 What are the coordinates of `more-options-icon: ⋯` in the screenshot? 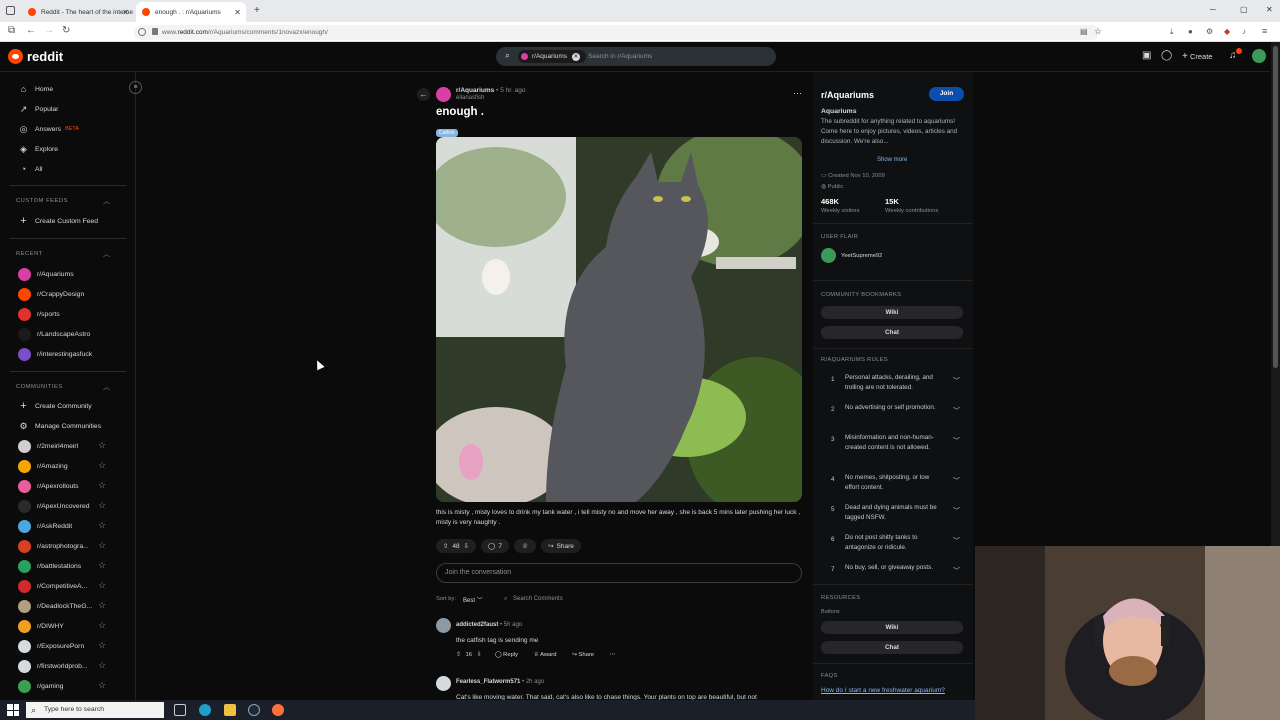 It's located at (613, 655).